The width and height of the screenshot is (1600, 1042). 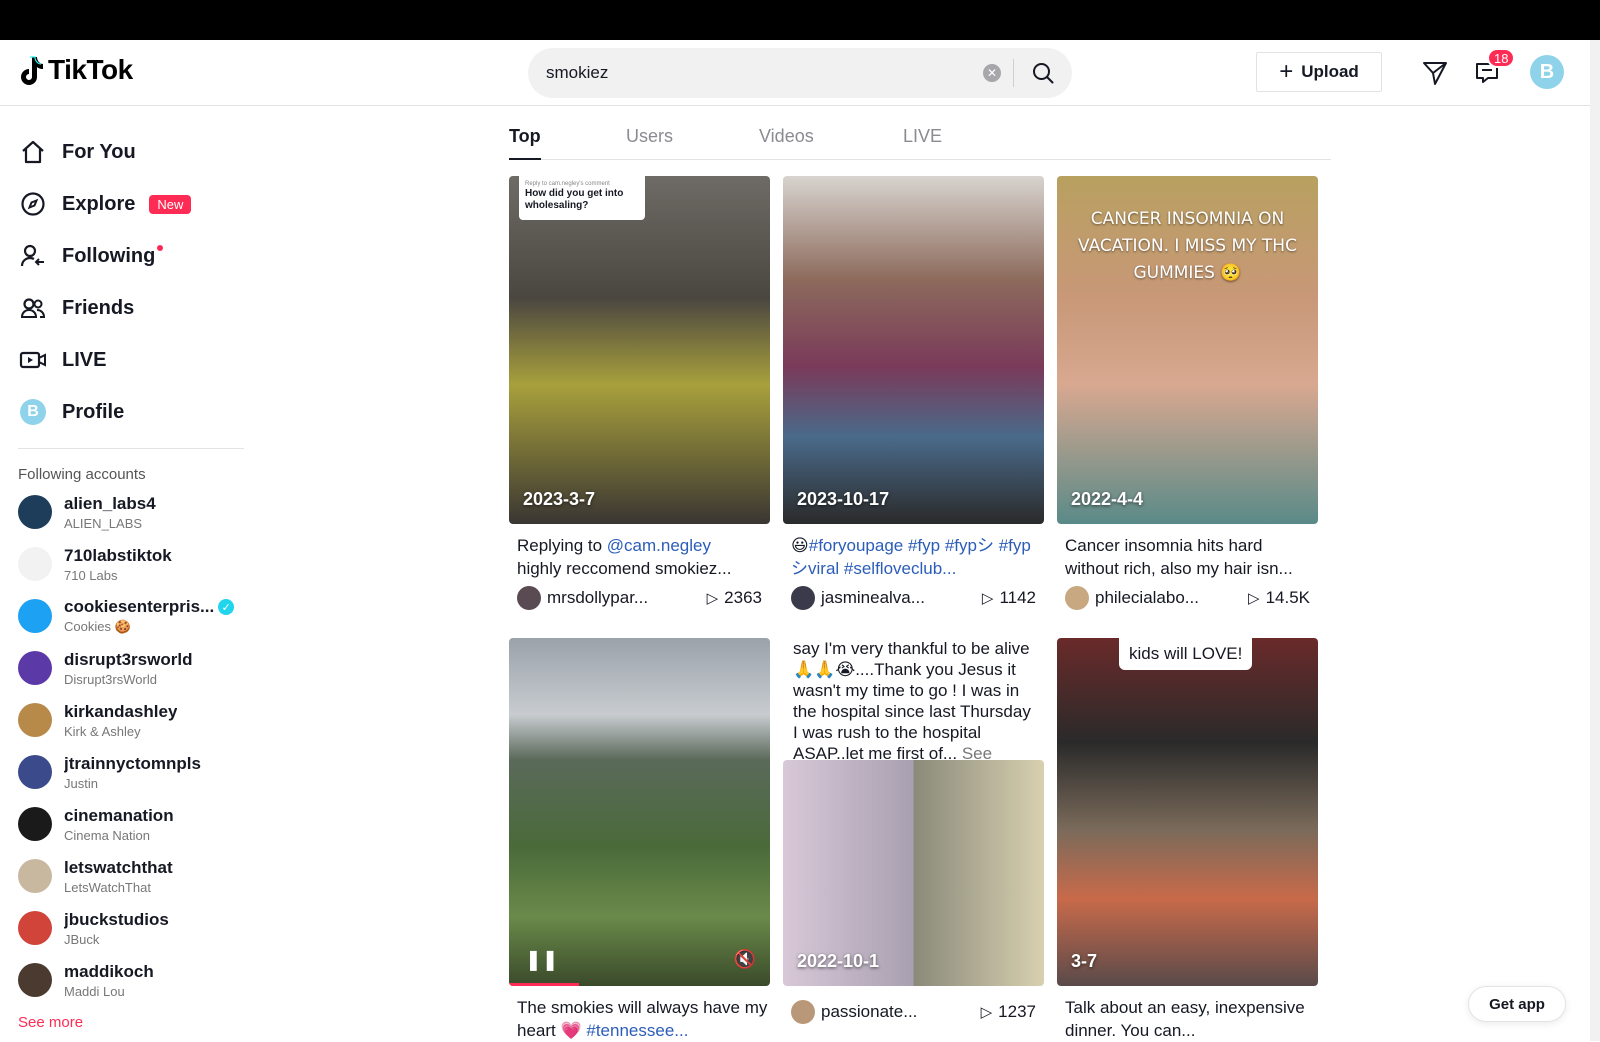 I want to click on nav-profile: B Profile, so click(x=71, y=412).